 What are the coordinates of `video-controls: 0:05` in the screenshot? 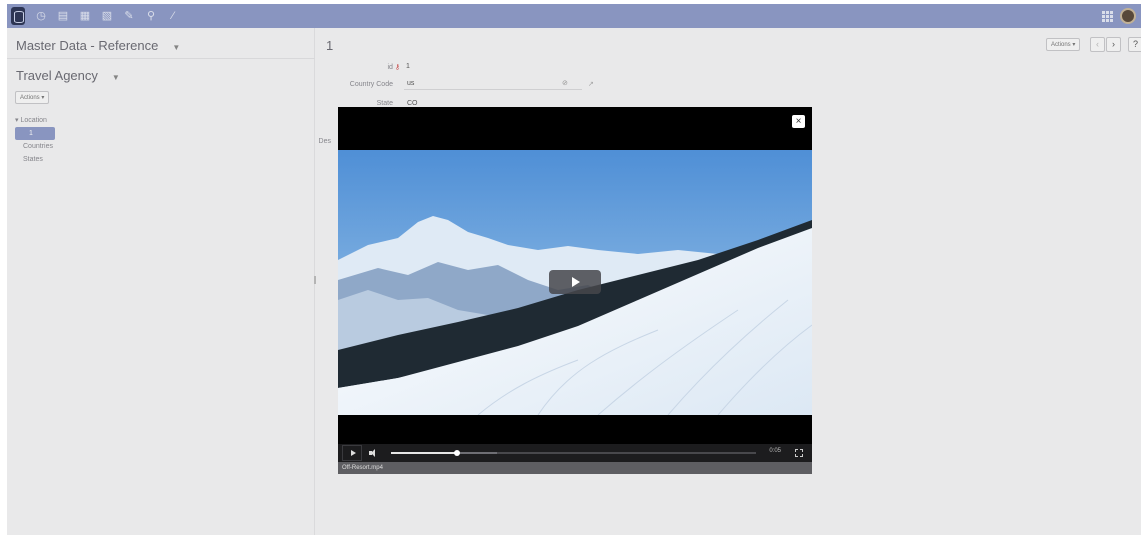 It's located at (575, 453).